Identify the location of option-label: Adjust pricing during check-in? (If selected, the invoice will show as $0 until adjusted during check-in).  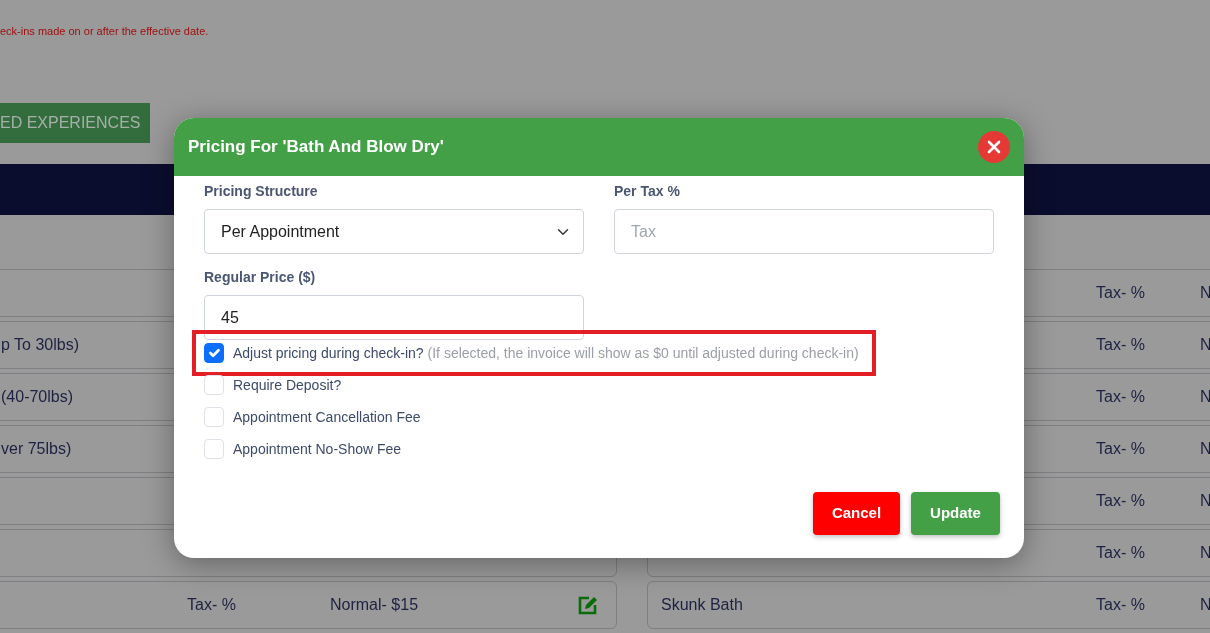
(546, 353).